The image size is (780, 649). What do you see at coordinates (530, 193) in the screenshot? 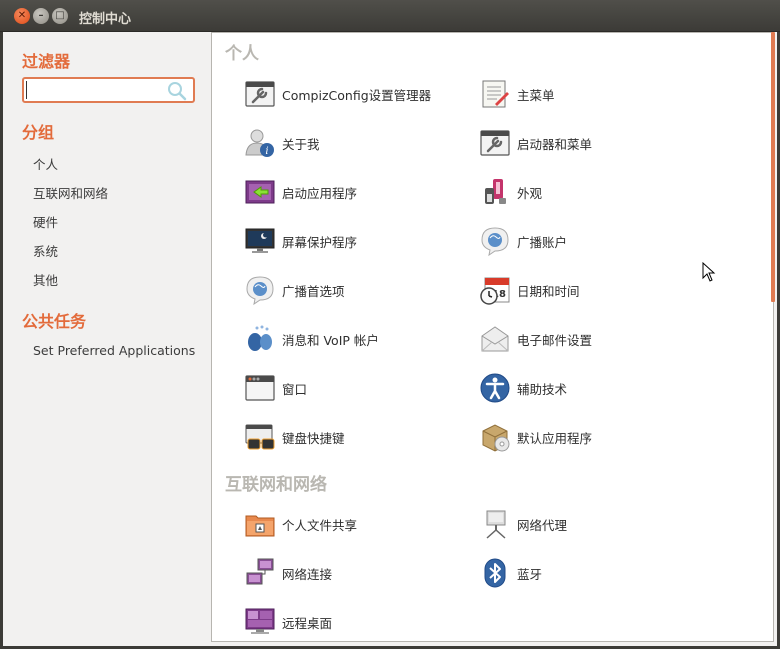
I see `item-label: 外观` at bounding box center [530, 193].